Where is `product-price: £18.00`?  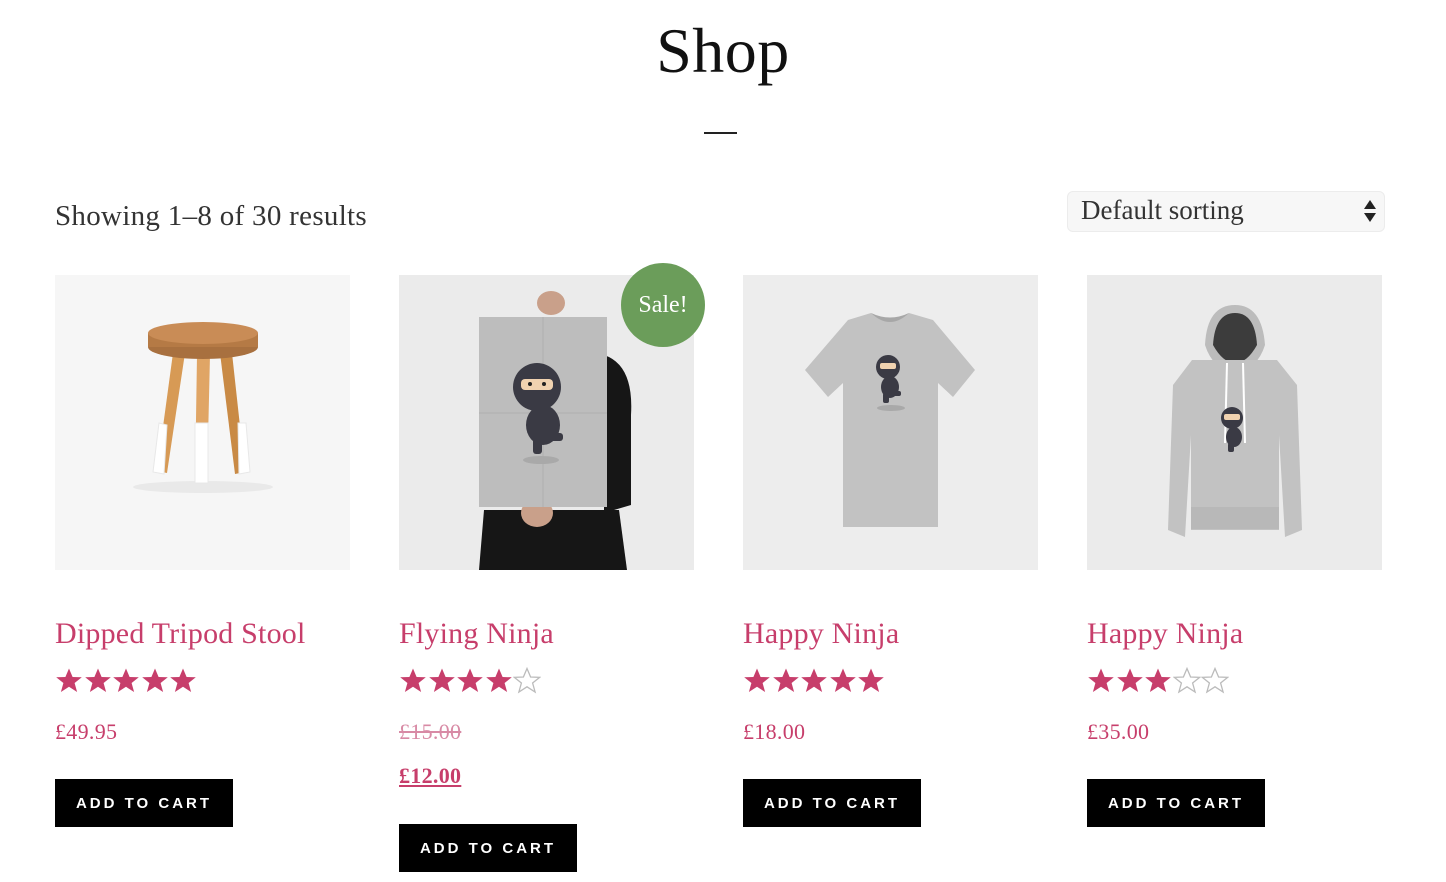
product-price: £18.00 is located at coordinates (774, 731).